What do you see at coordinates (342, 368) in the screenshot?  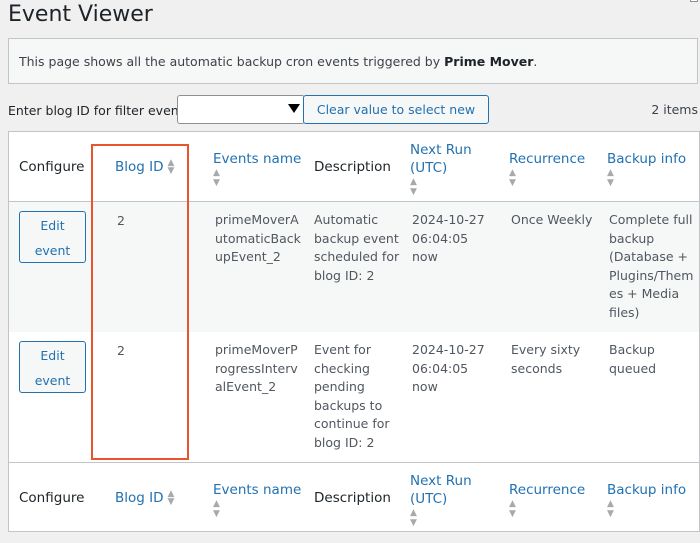 I see `text-line: checking` at bounding box center [342, 368].